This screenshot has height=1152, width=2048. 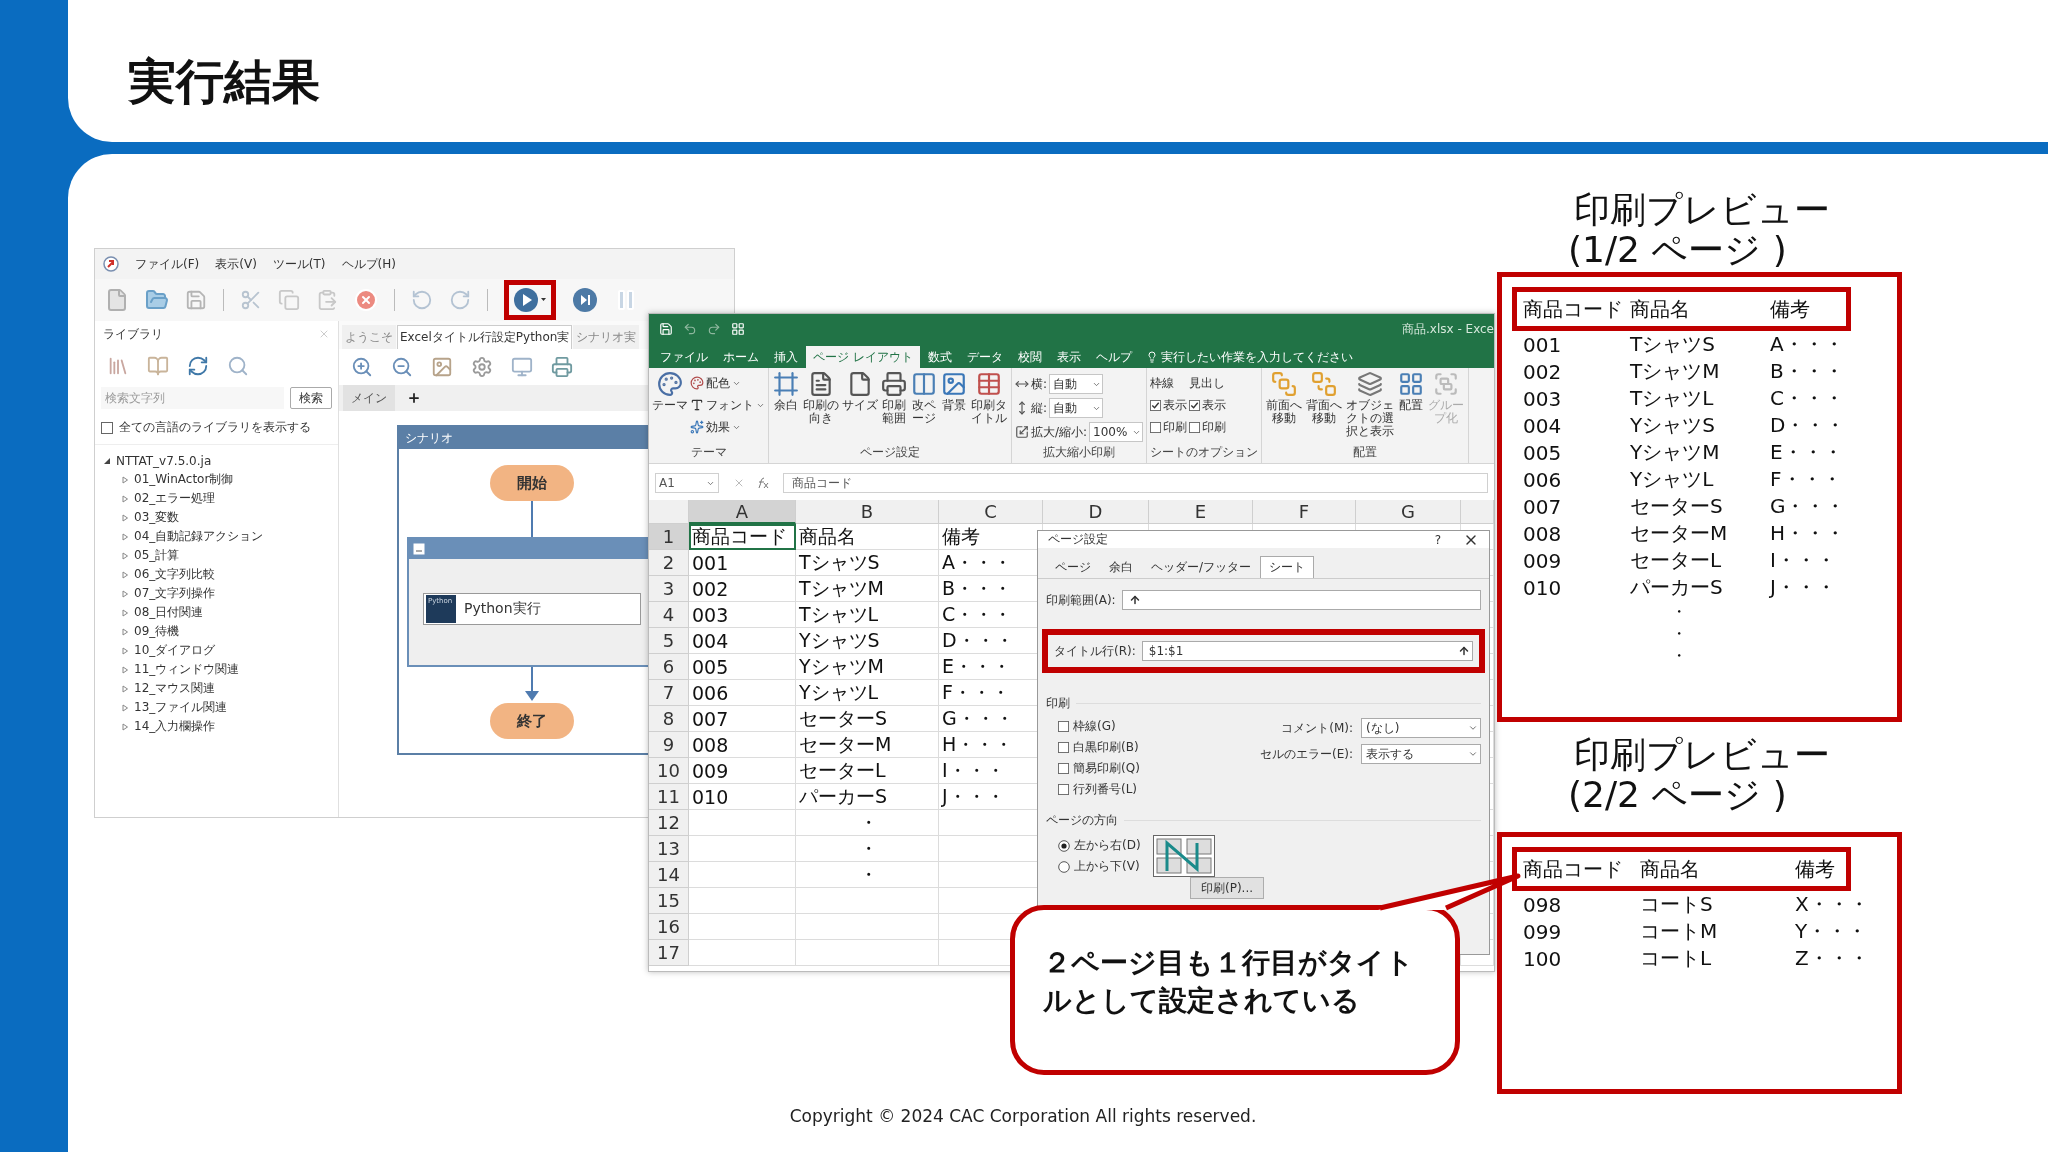 I want to click on library-icon, so click(x=118, y=366).